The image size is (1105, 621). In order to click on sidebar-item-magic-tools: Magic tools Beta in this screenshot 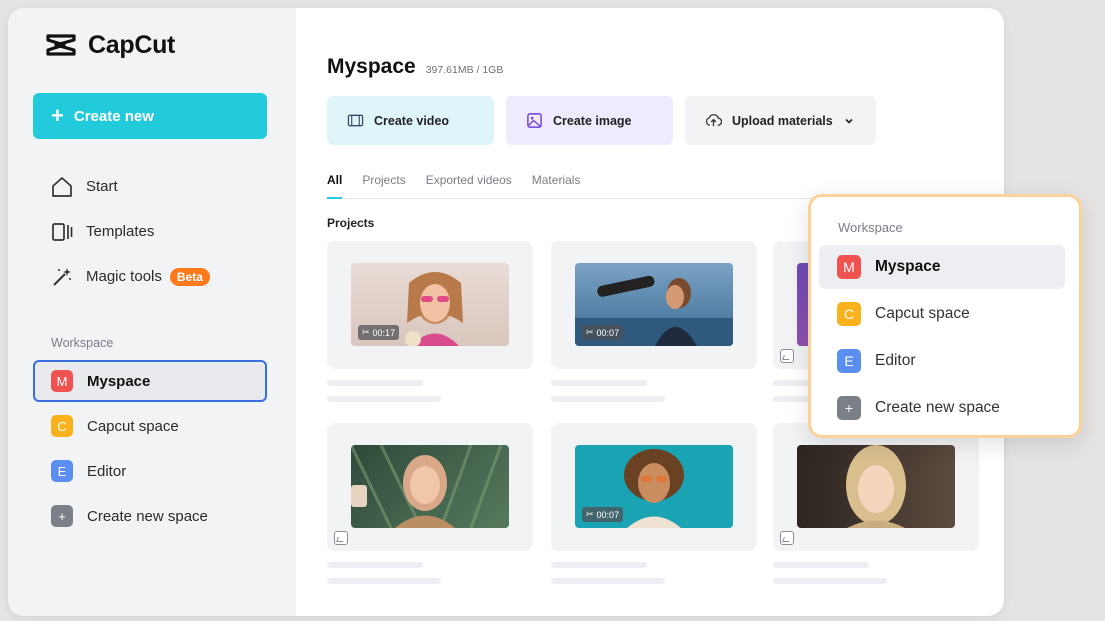, I will do `click(160, 276)`.